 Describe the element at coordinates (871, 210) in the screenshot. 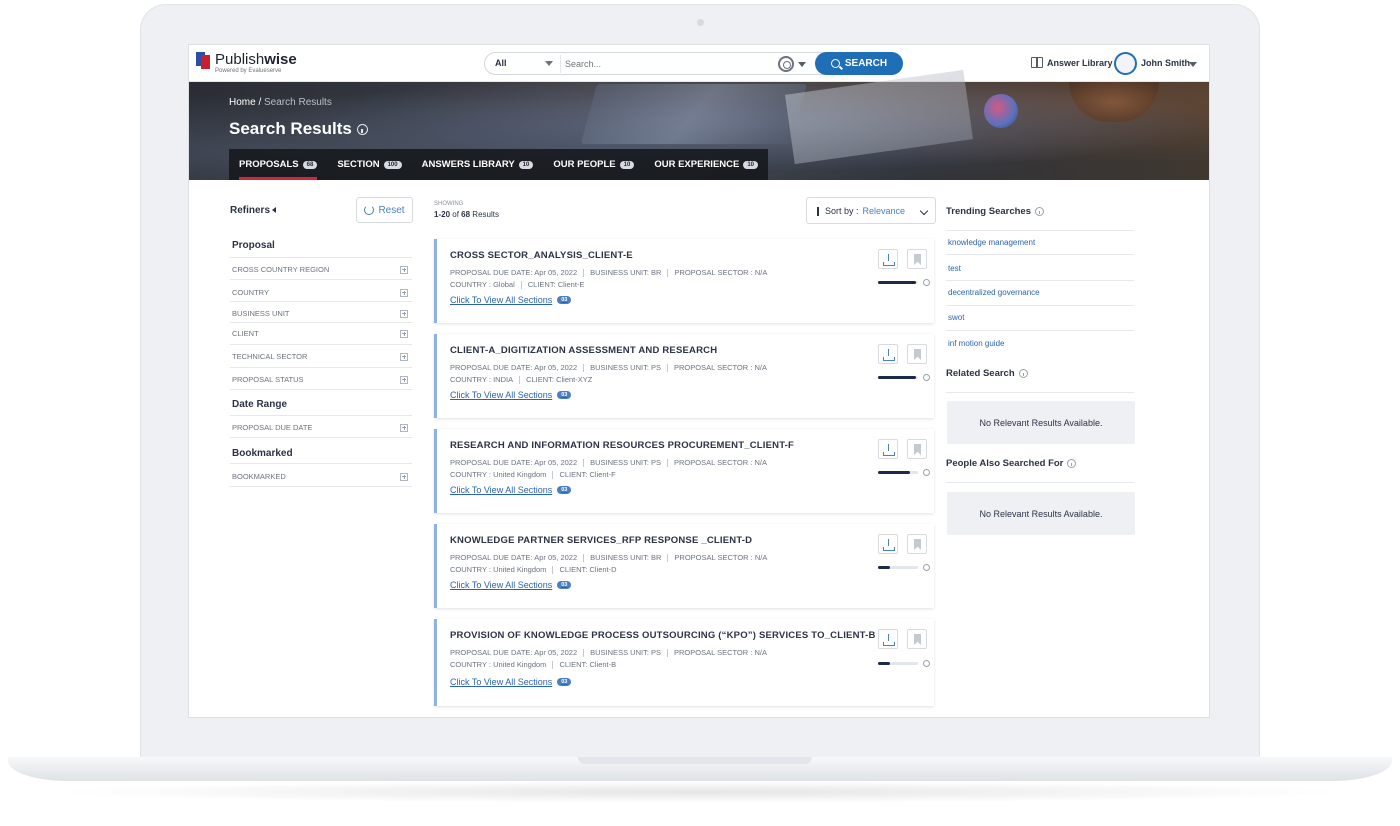

I see `sort-dropdown: Sort by : Relevance` at that location.